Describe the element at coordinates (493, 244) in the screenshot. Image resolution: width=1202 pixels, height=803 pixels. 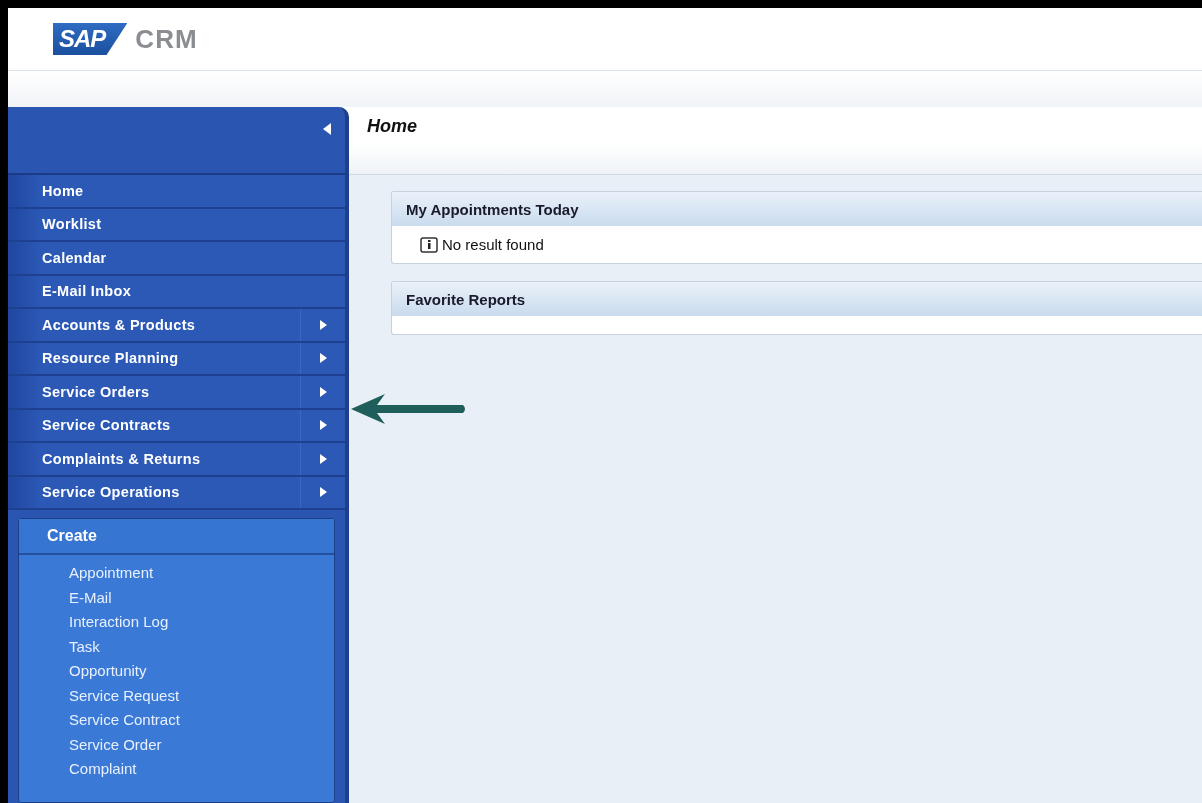
I see `empty-message: No result found` at that location.